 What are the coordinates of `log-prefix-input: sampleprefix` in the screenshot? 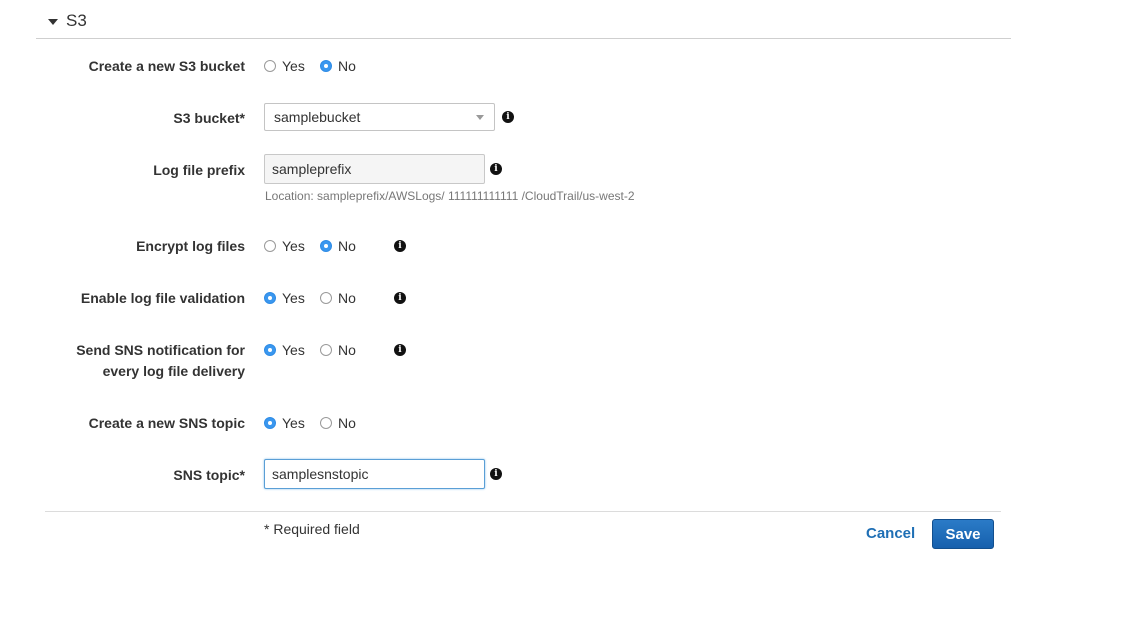 It's located at (374, 169).